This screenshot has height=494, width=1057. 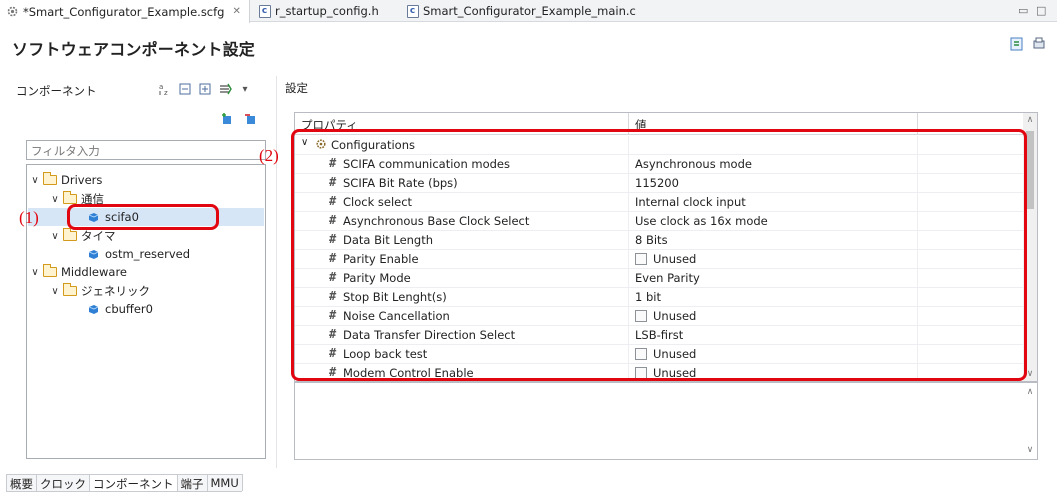 I want to click on settings-panel-title: 設定, so click(x=296, y=88).